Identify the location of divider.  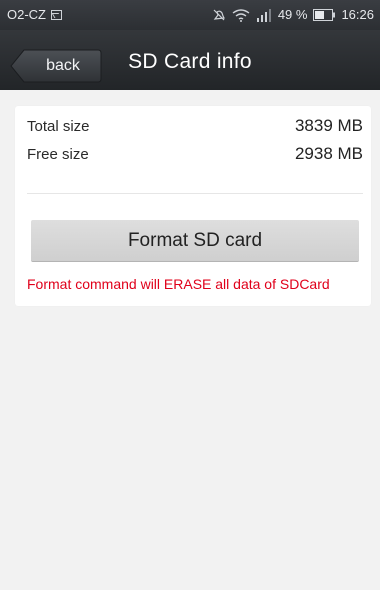
(195, 193).